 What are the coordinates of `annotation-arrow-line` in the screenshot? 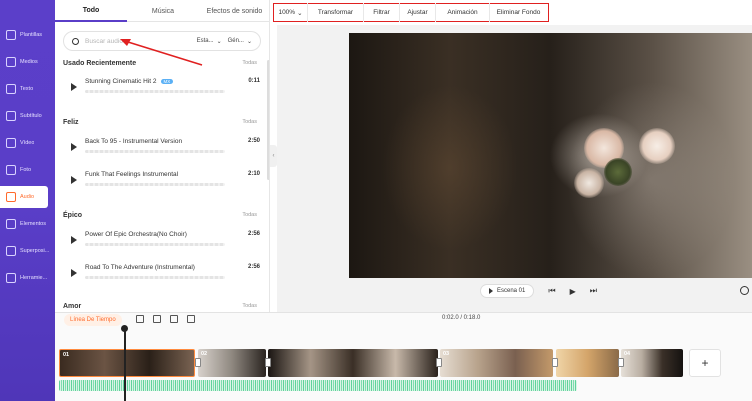 It's located at (165, 53).